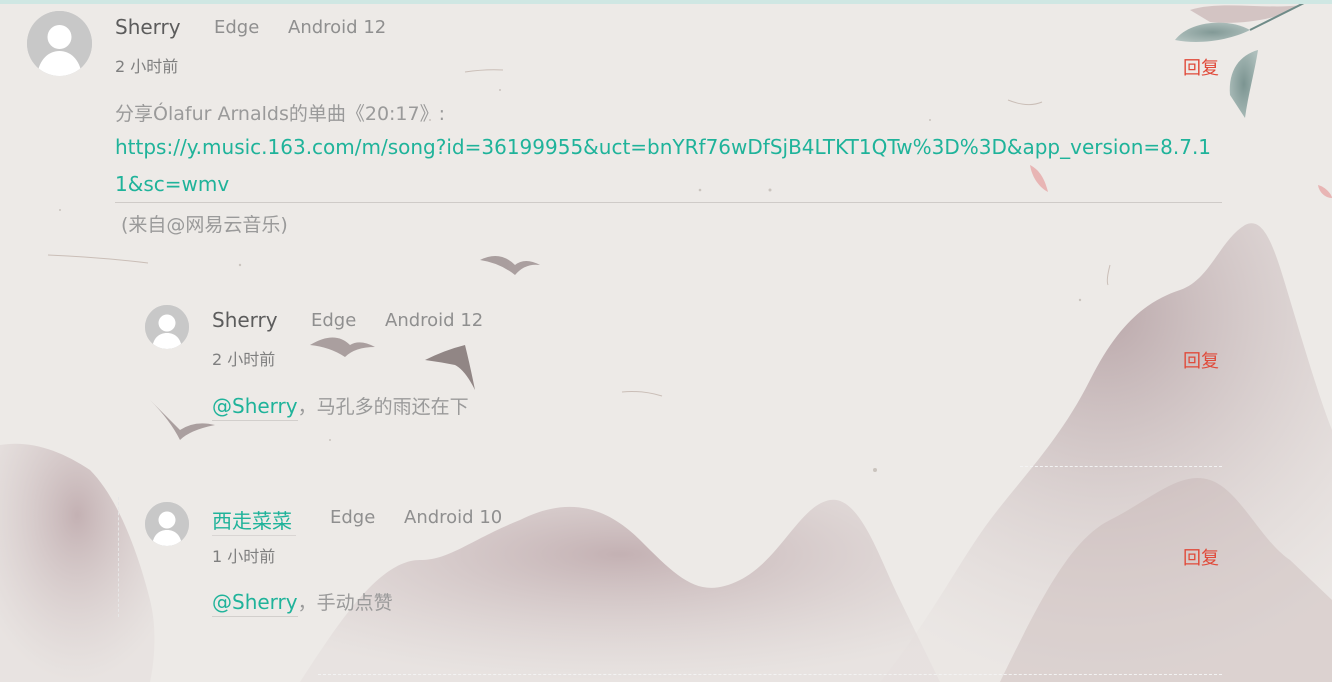  Describe the element at coordinates (668, 202) in the screenshot. I see `link-underline` at that location.